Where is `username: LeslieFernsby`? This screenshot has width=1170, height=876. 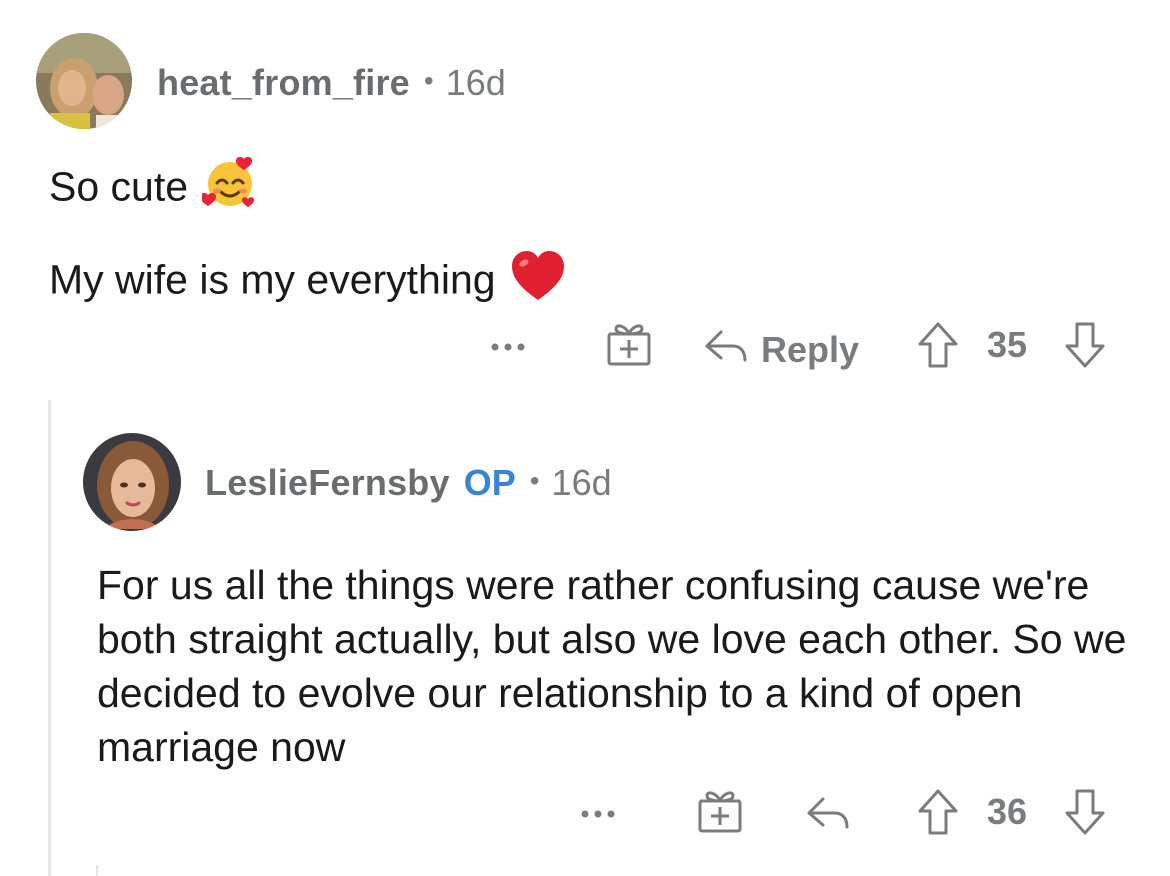 username: LeslieFernsby is located at coordinates (327, 483).